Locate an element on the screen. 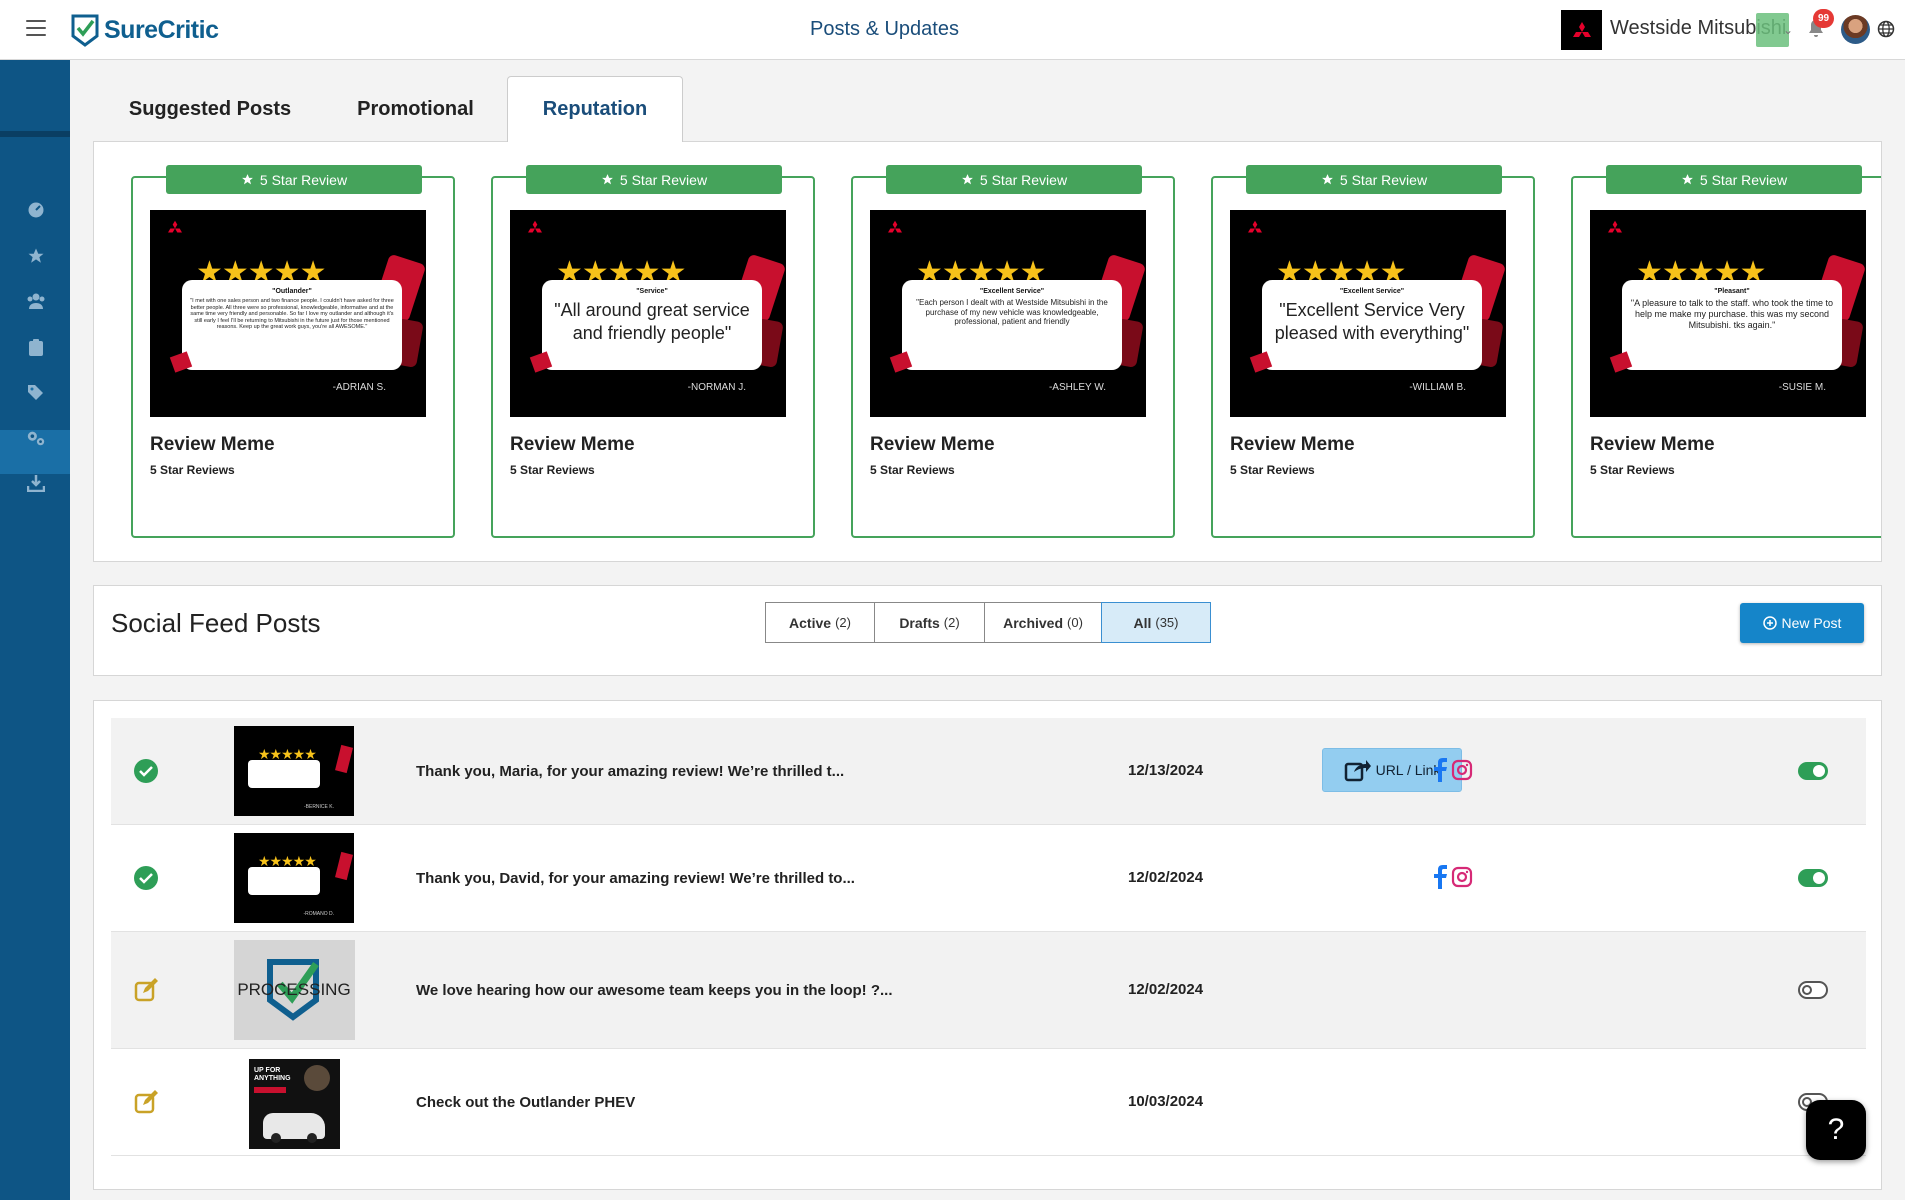 The height and width of the screenshot is (1200, 1905). new-post-button: New Post is located at coordinates (1802, 623).